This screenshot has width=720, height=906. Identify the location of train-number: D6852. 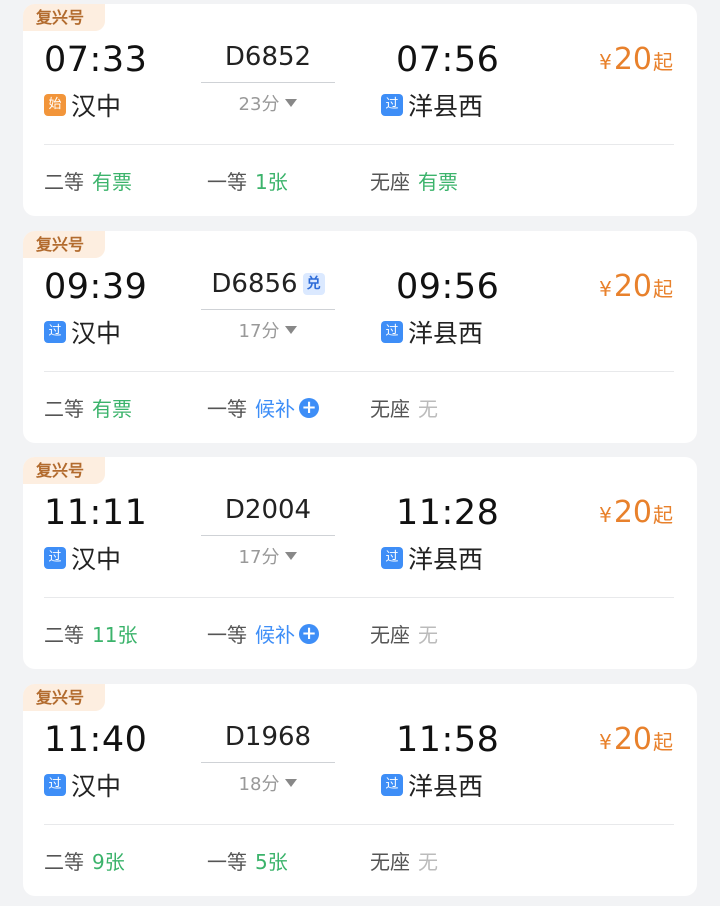
(268, 57).